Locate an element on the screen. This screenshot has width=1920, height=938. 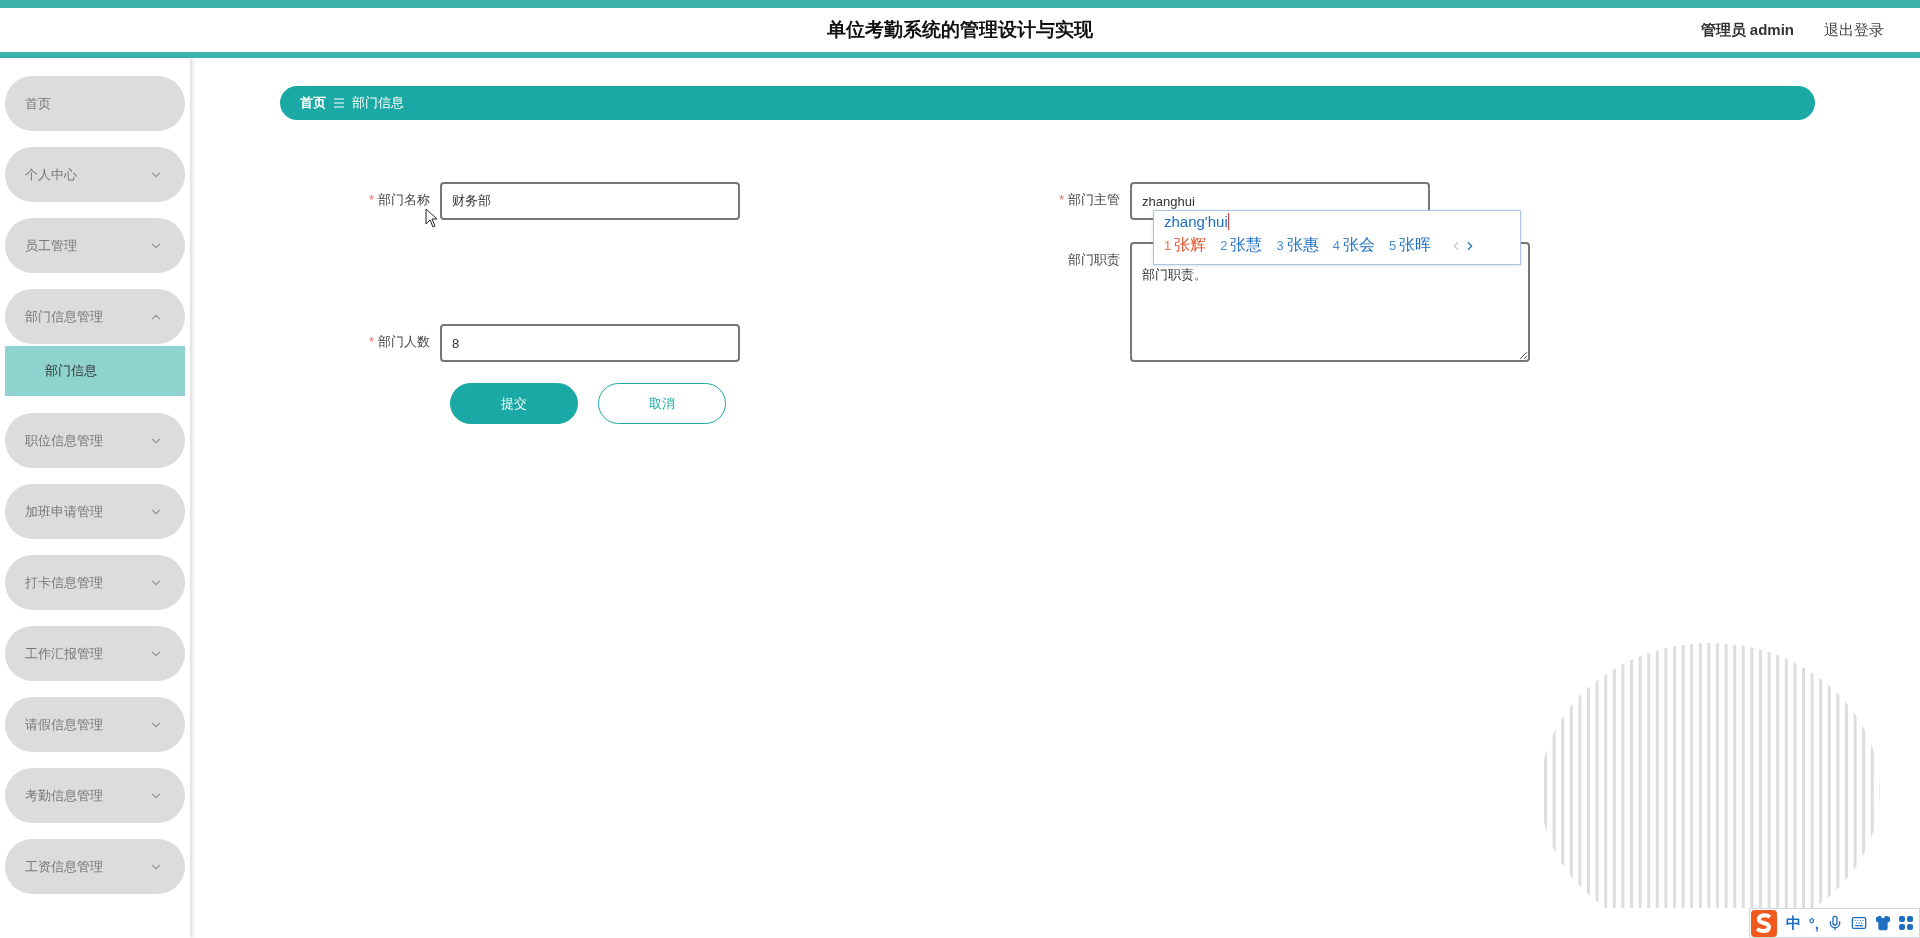
app-title: 单位考勤系统的管理设计与实现 is located at coordinates (960, 30).